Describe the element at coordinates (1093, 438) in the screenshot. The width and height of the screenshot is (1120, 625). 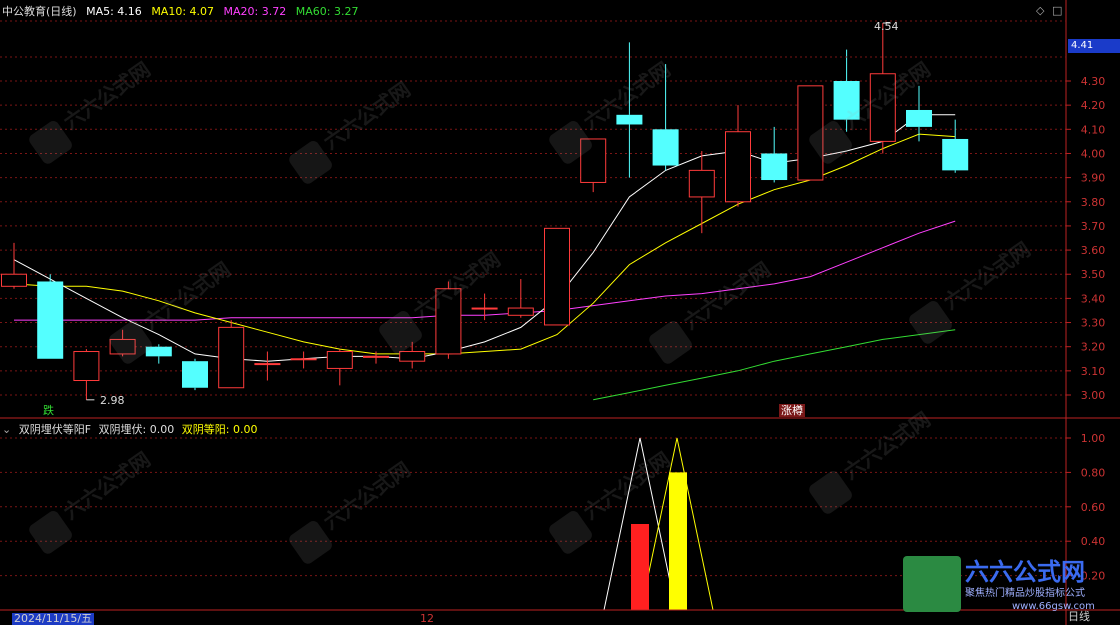
I see `indicator-tick-label: 1.00` at that location.